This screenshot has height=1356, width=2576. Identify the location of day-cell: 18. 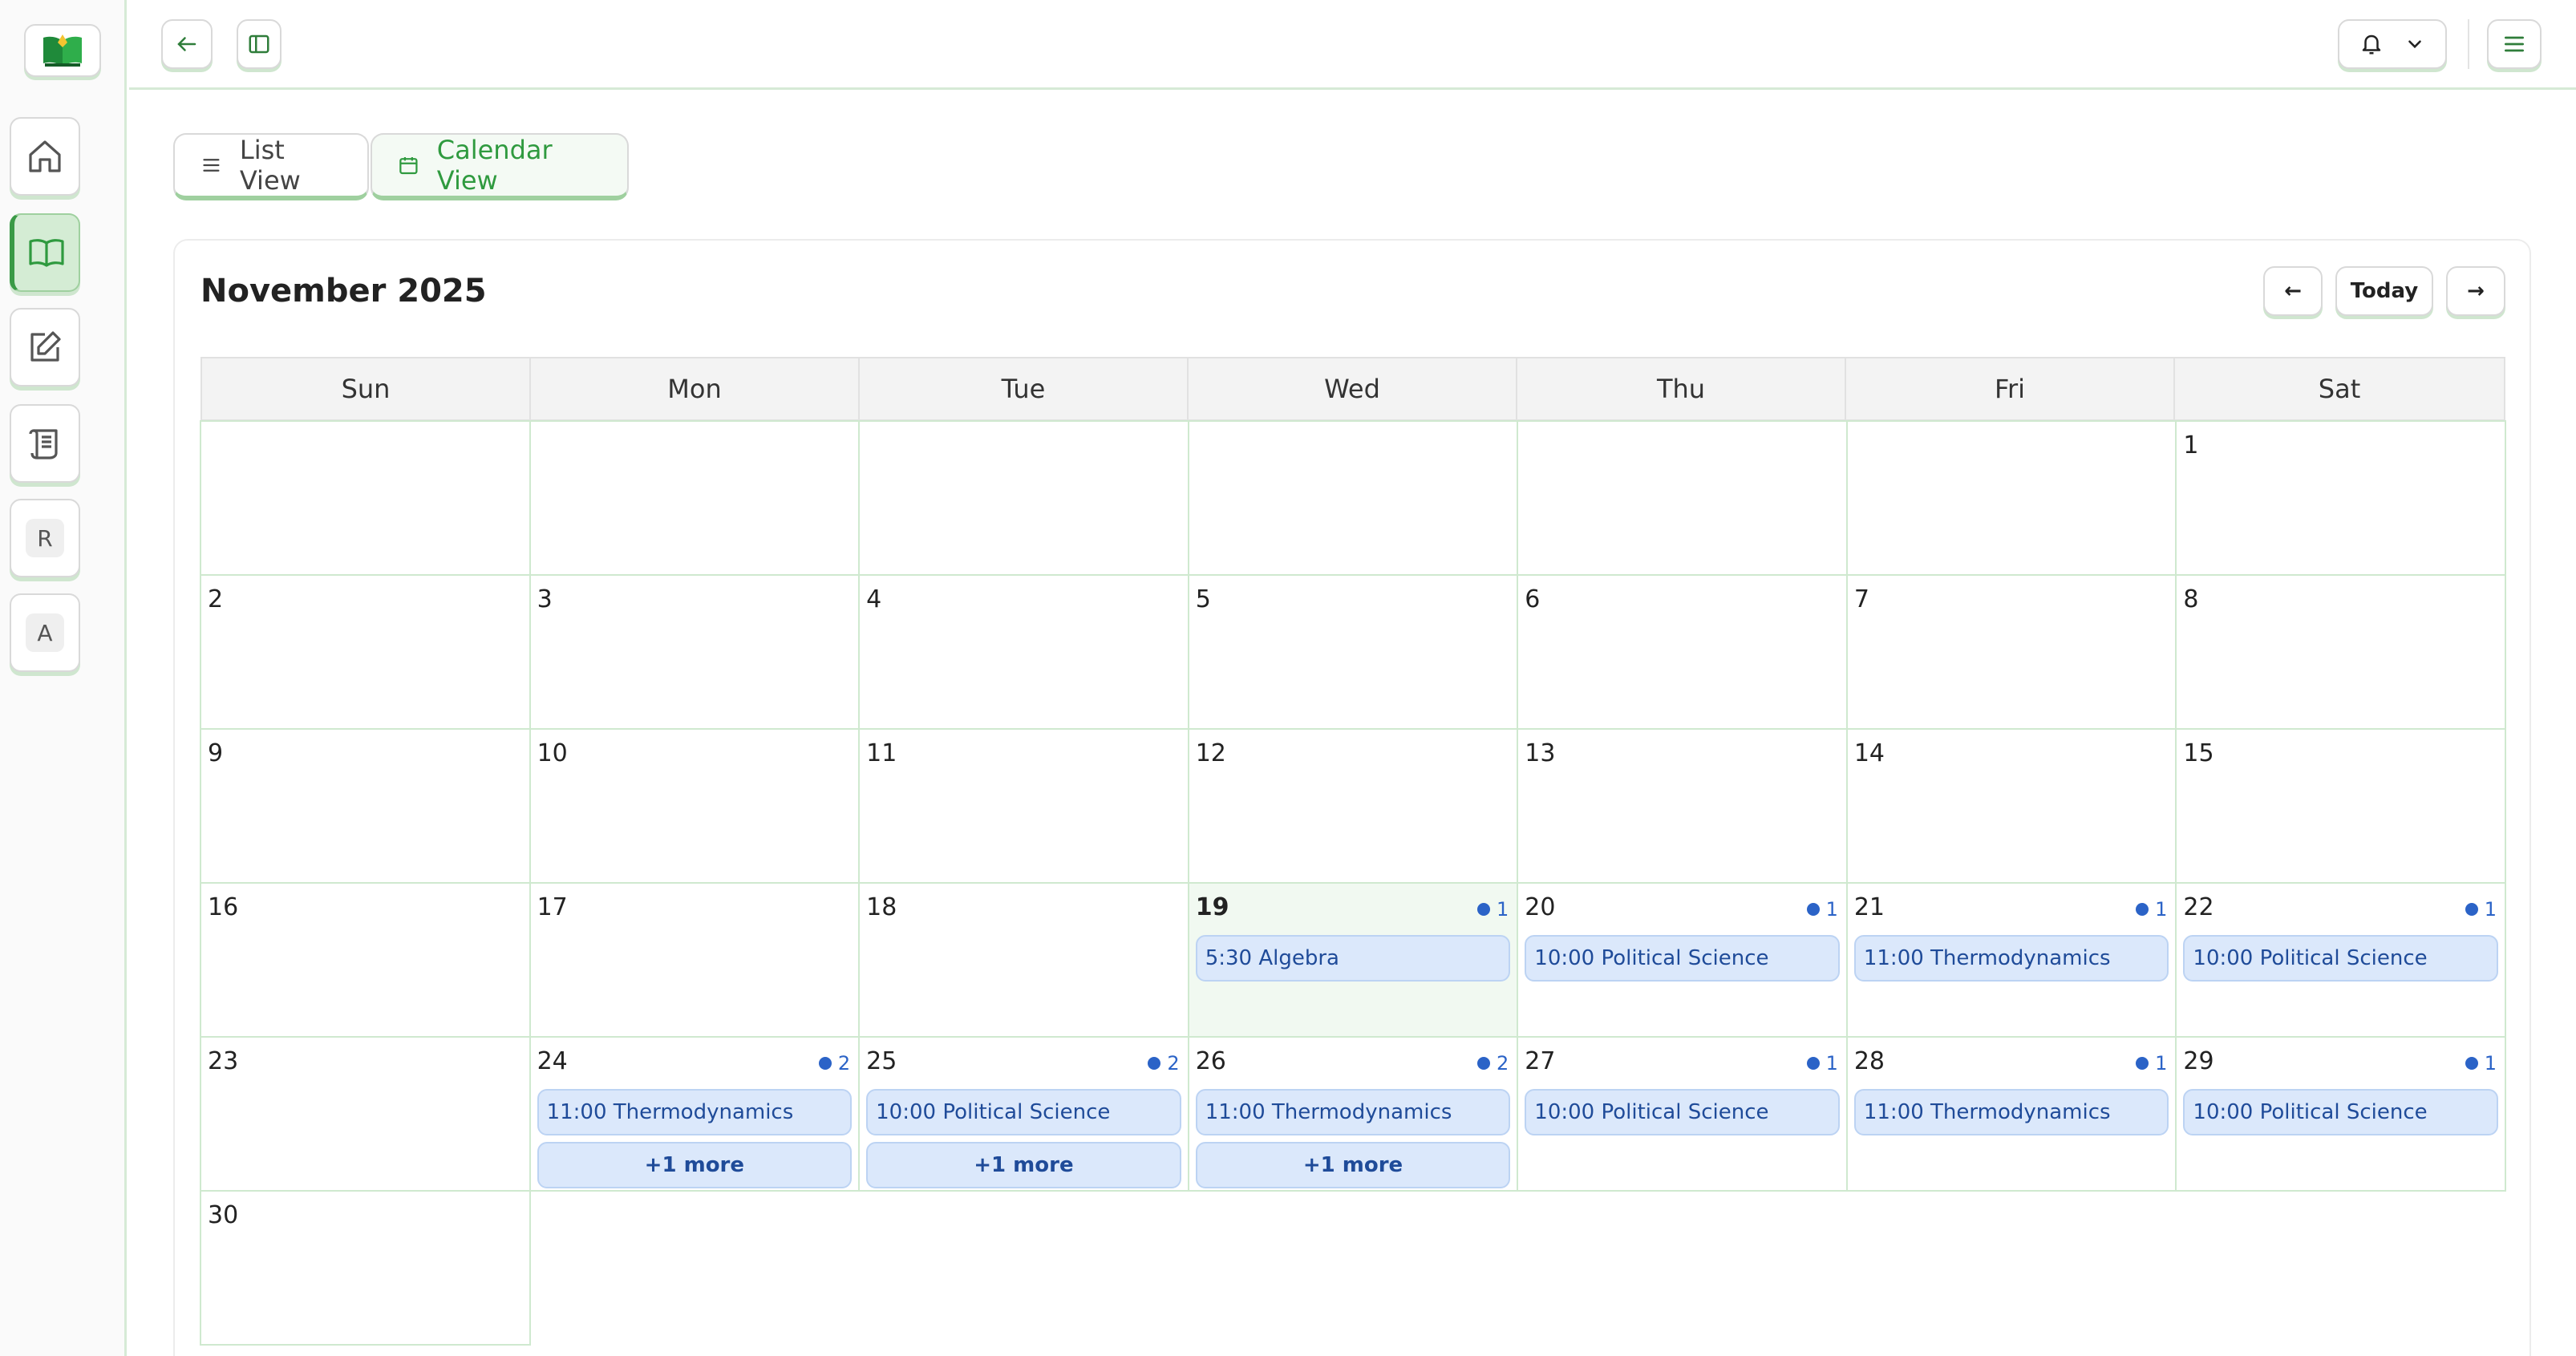
(1024, 960).